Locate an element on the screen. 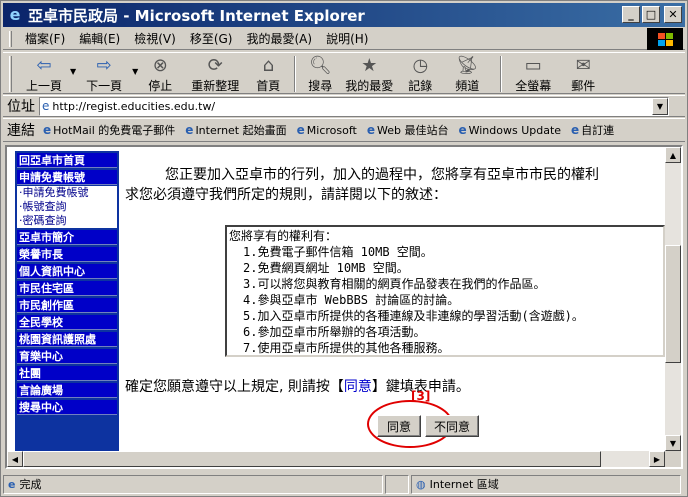  menu-view: 檢視(V) is located at coordinates (155, 38).